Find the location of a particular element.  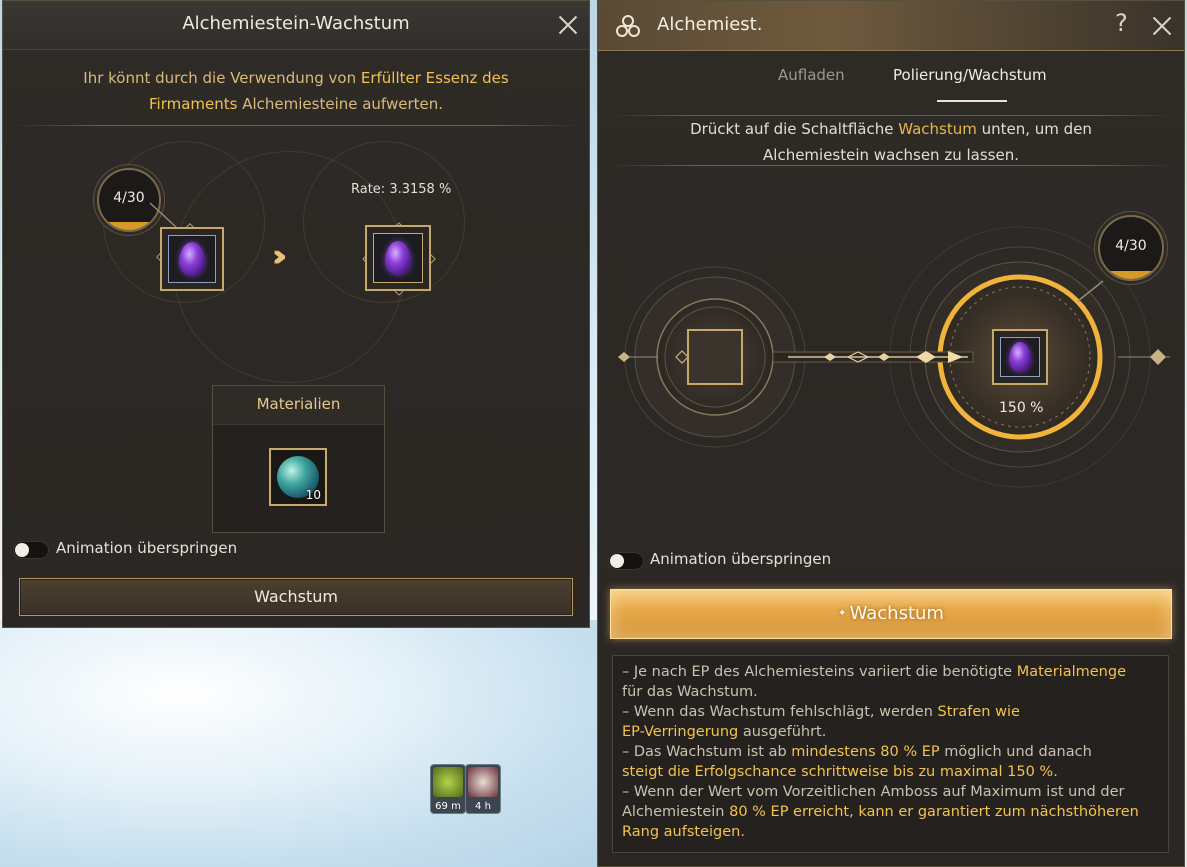

tab-bar: Aufladen Polierung/Wachstum is located at coordinates (891, 77).